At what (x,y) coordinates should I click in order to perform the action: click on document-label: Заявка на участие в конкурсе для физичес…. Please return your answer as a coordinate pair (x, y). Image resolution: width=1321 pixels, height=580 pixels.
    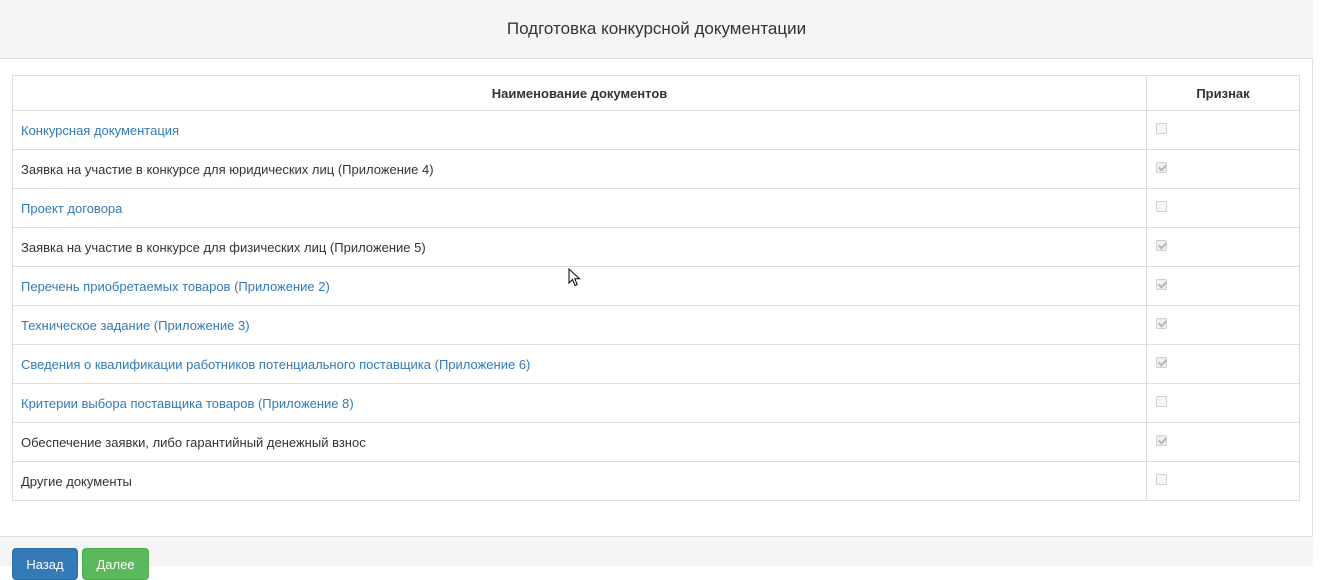
    Looking at the image, I should click on (223, 247).